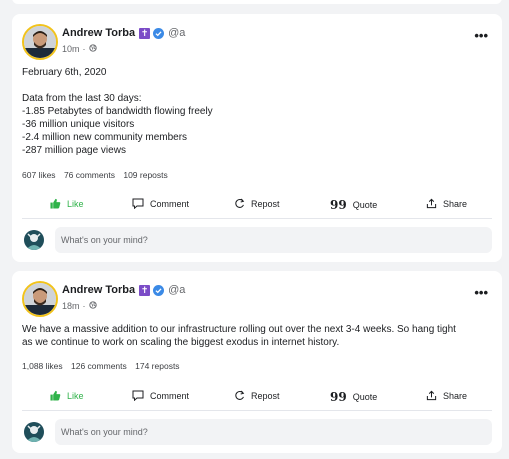 Image resolution: width=509 pixels, height=459 pixels. Describe the element at coordinates (145, 175) in the screenshot. I see `reposts-count: 109 reposts` at that location.